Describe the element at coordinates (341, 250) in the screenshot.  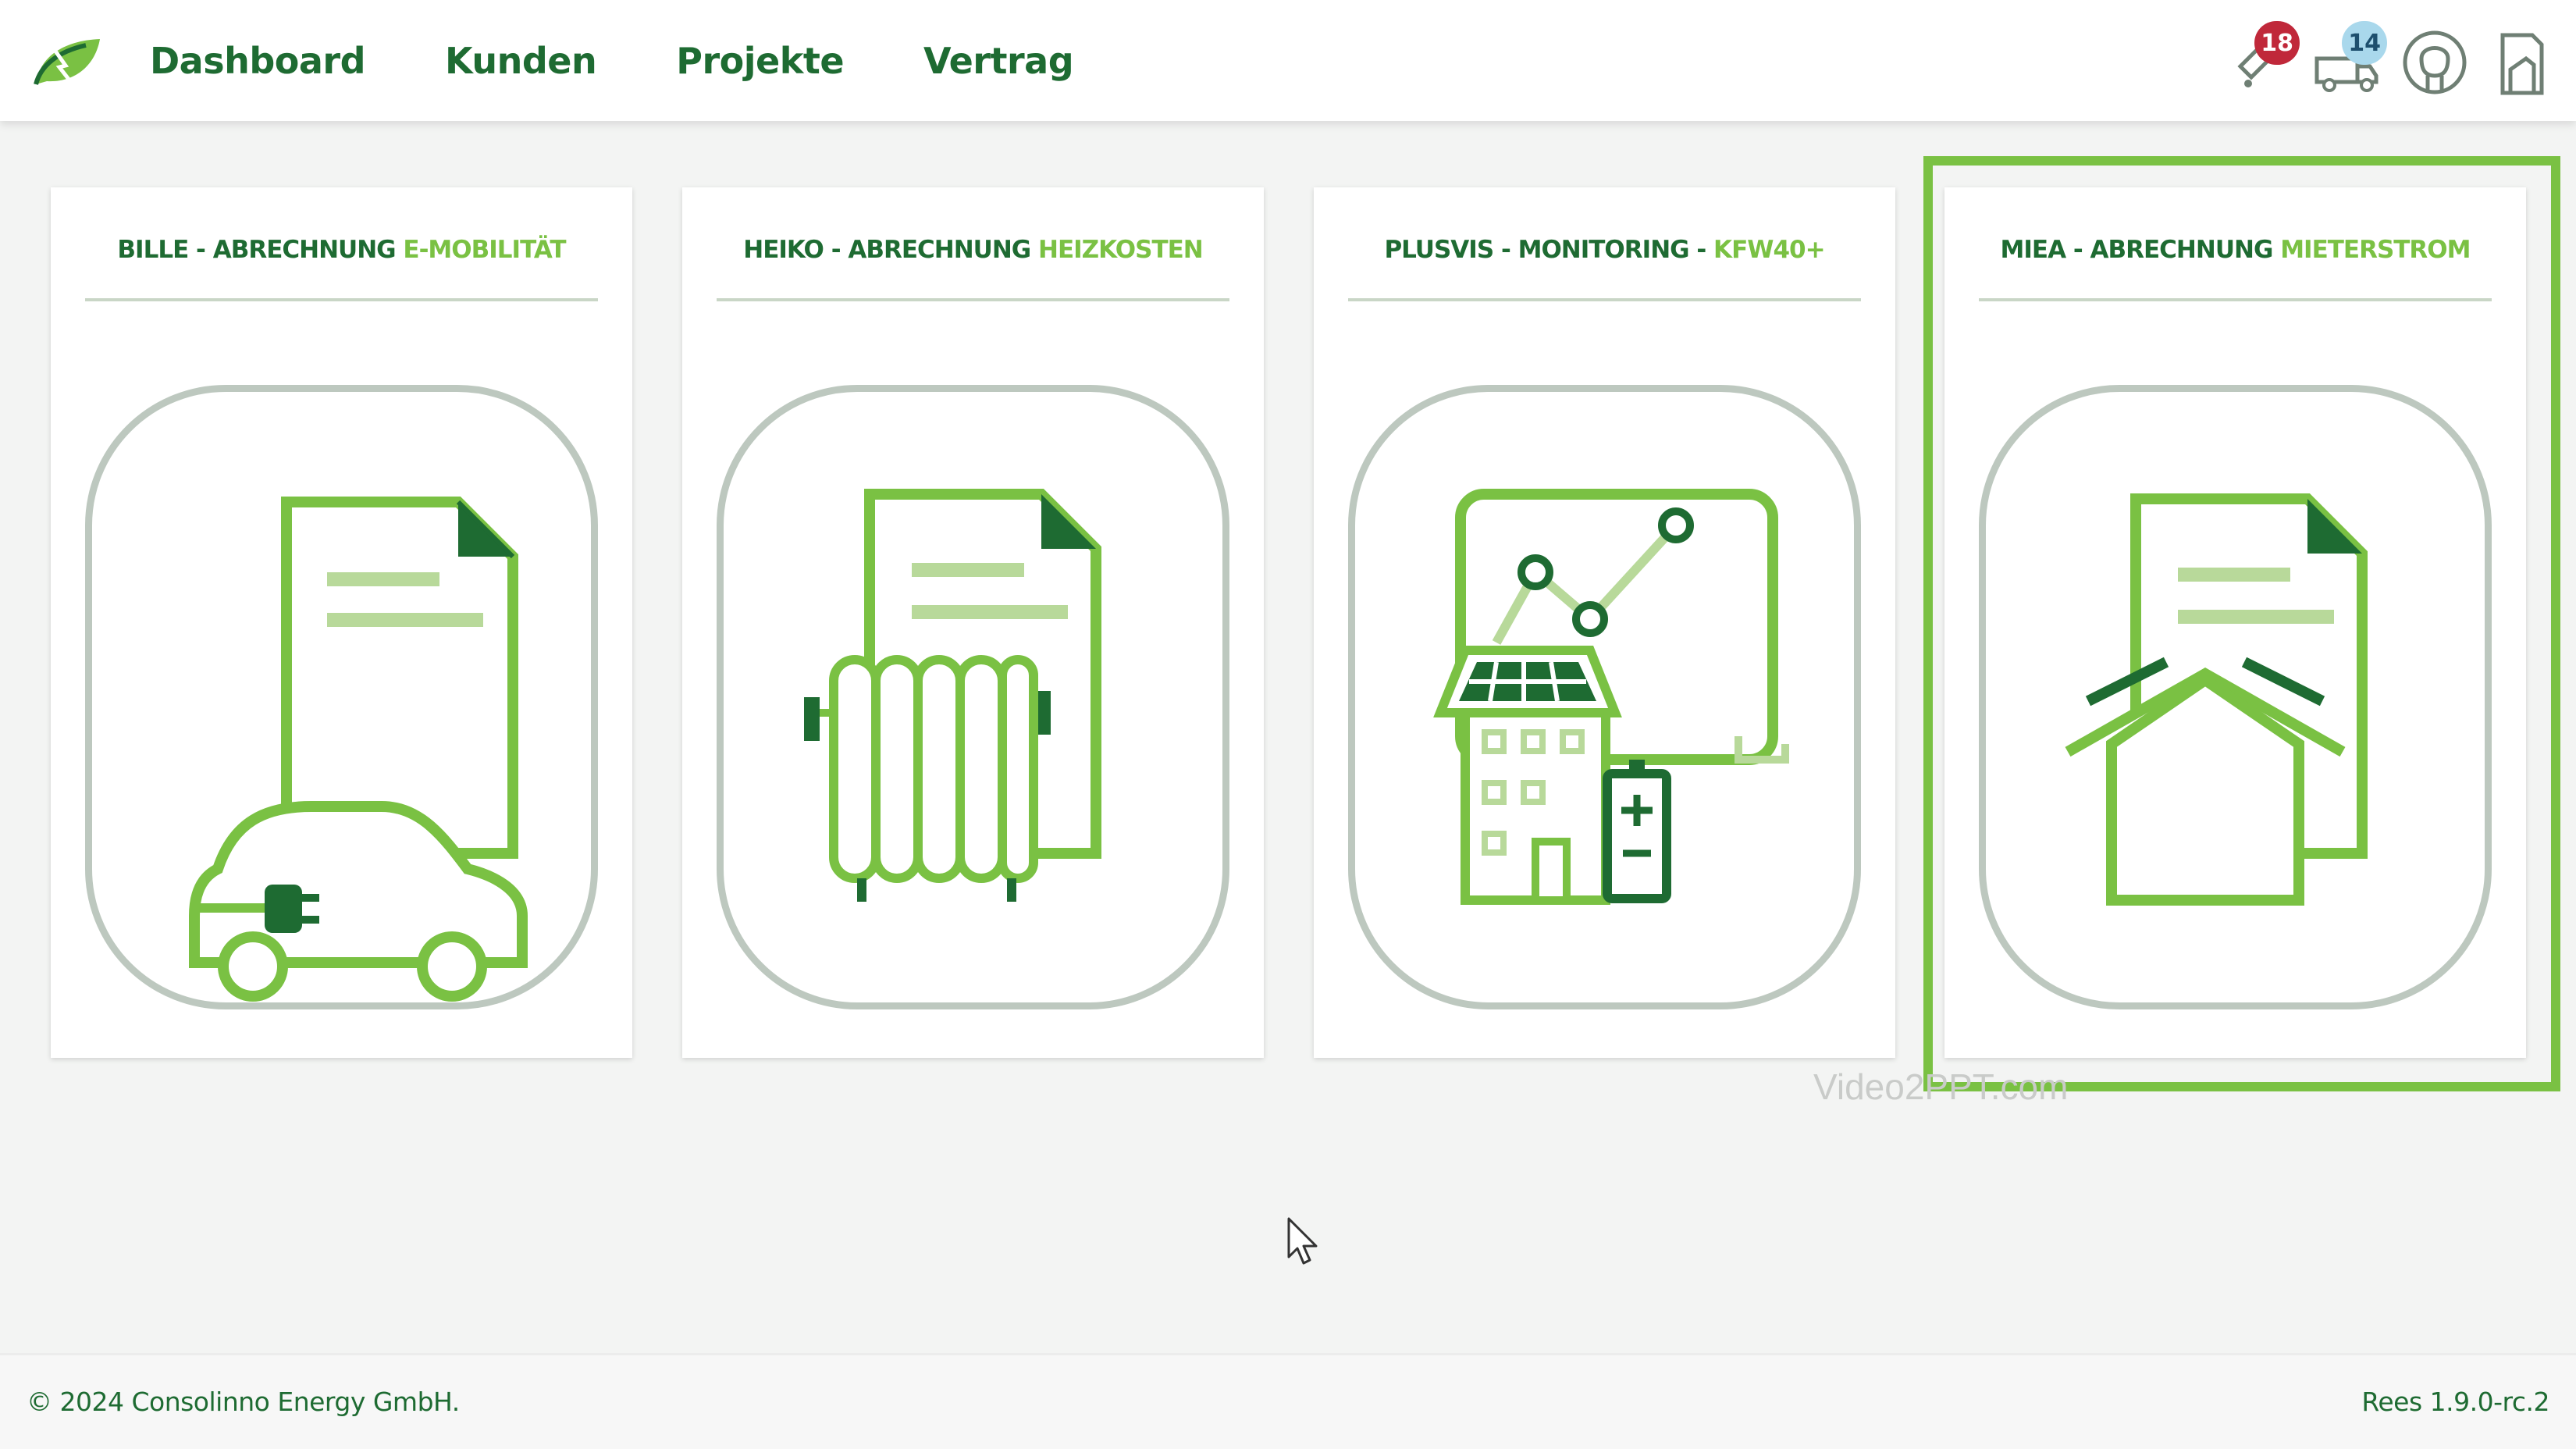
I see `card-title: BILLE - ABRECHNUNG E-MOBILITÄT` at that location.